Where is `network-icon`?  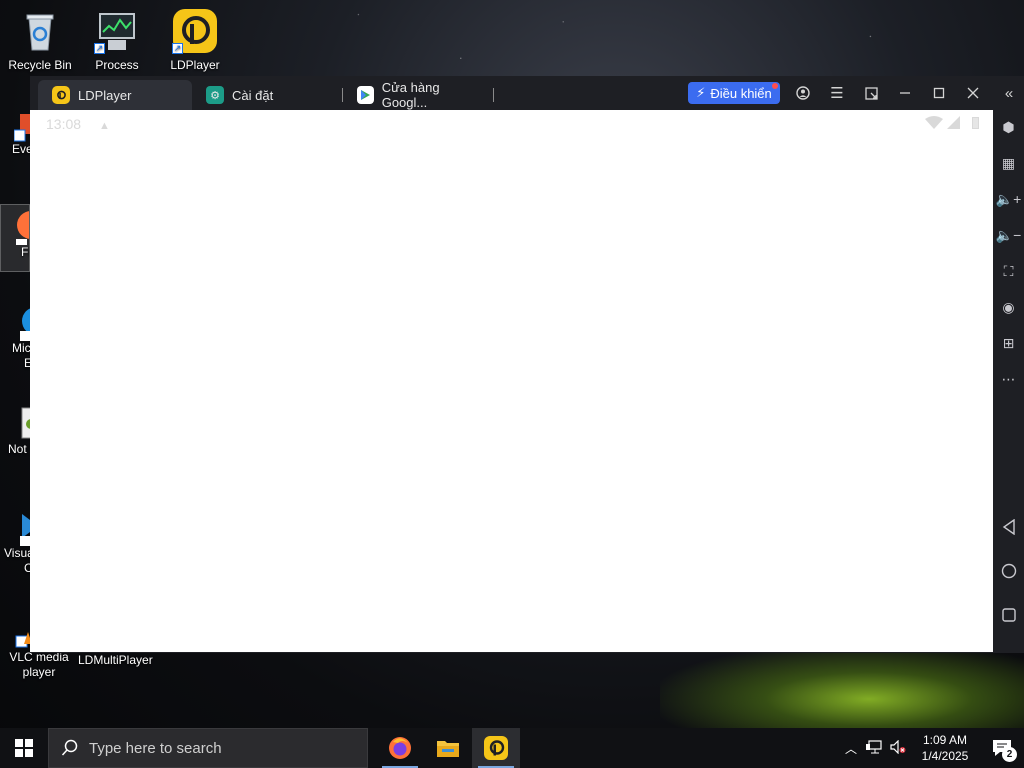 network-icon is located at coordinates (874, 746).